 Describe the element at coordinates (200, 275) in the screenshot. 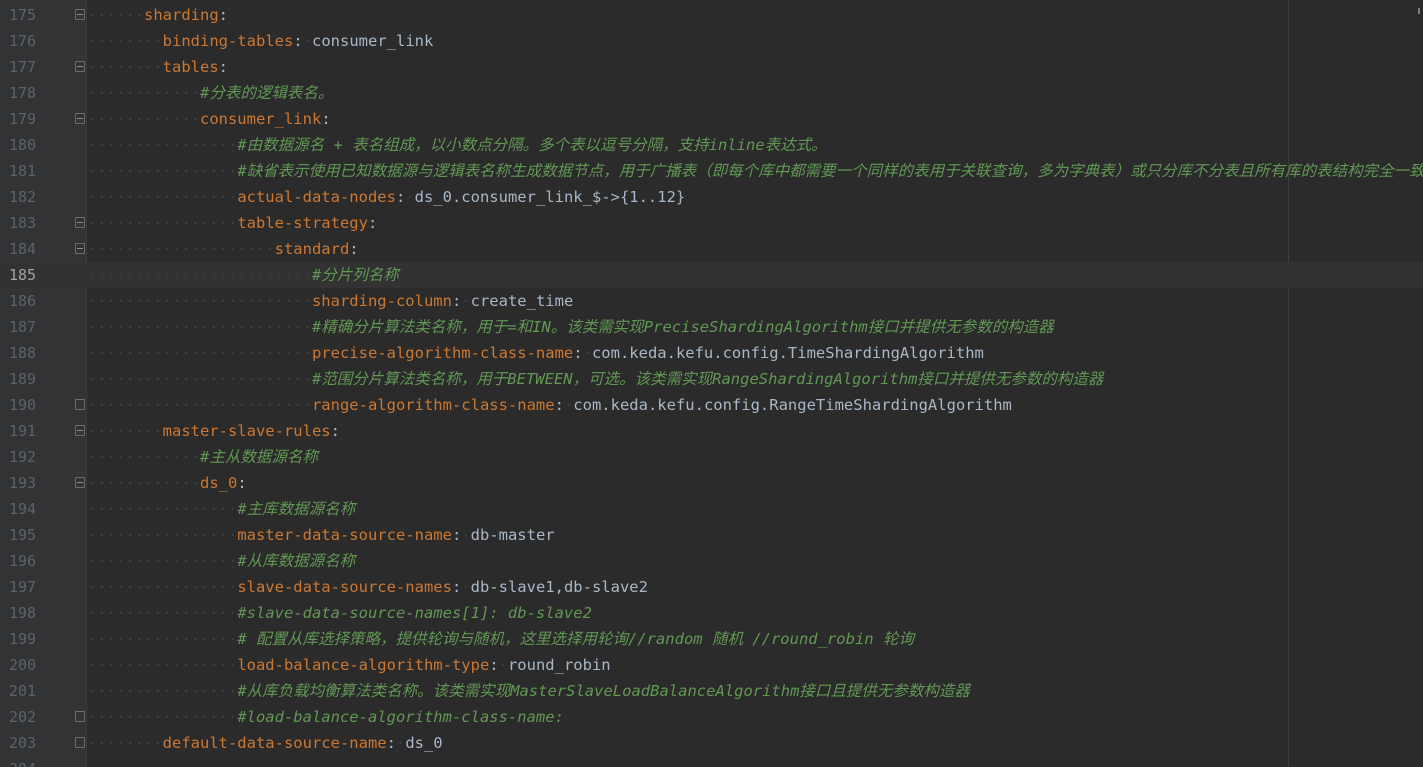

I see `indent-whitespace: ························` at that location.